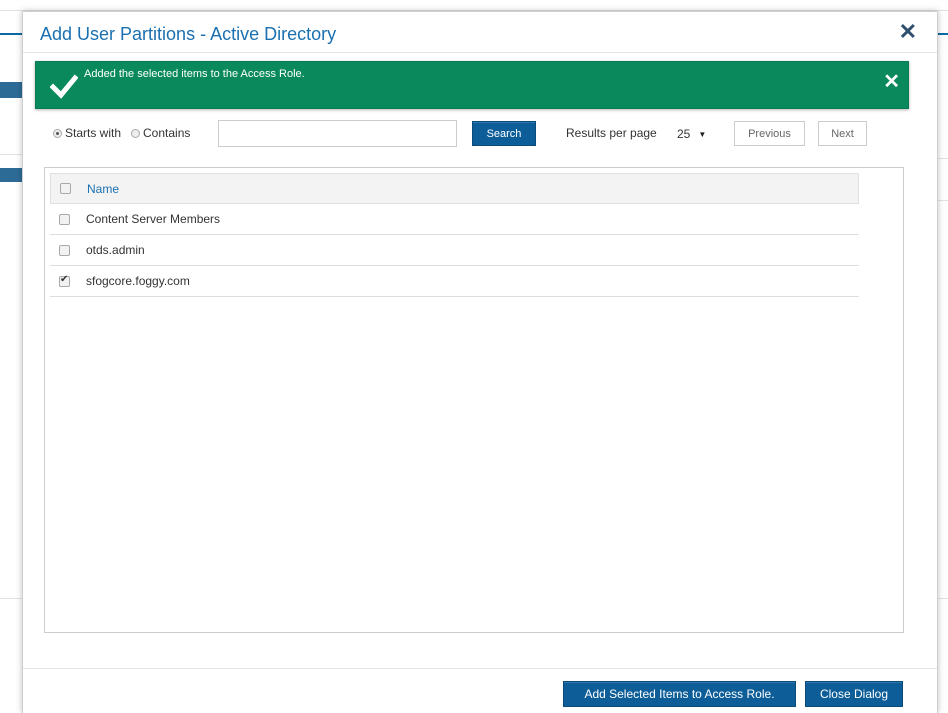 This screenshot has height=713, width=948. I want to click on match-options: Starts with Contains, so click(126, 133).